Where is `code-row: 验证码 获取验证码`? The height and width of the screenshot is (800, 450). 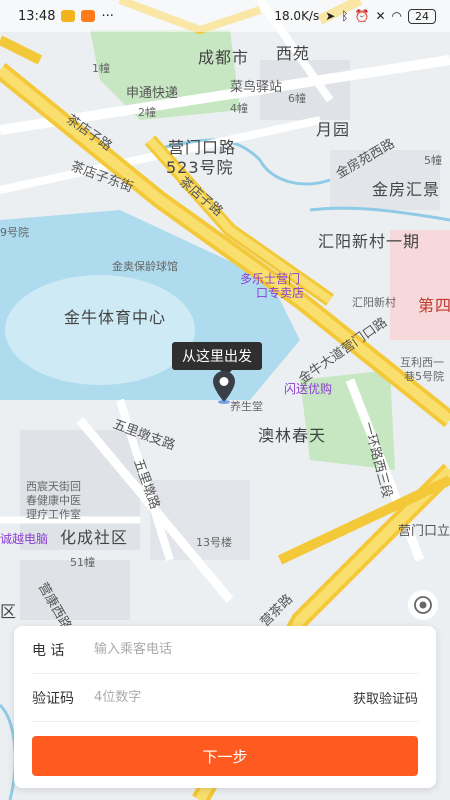 code-row: 验证码 获取验证码 is located at coordinates (225, 698).